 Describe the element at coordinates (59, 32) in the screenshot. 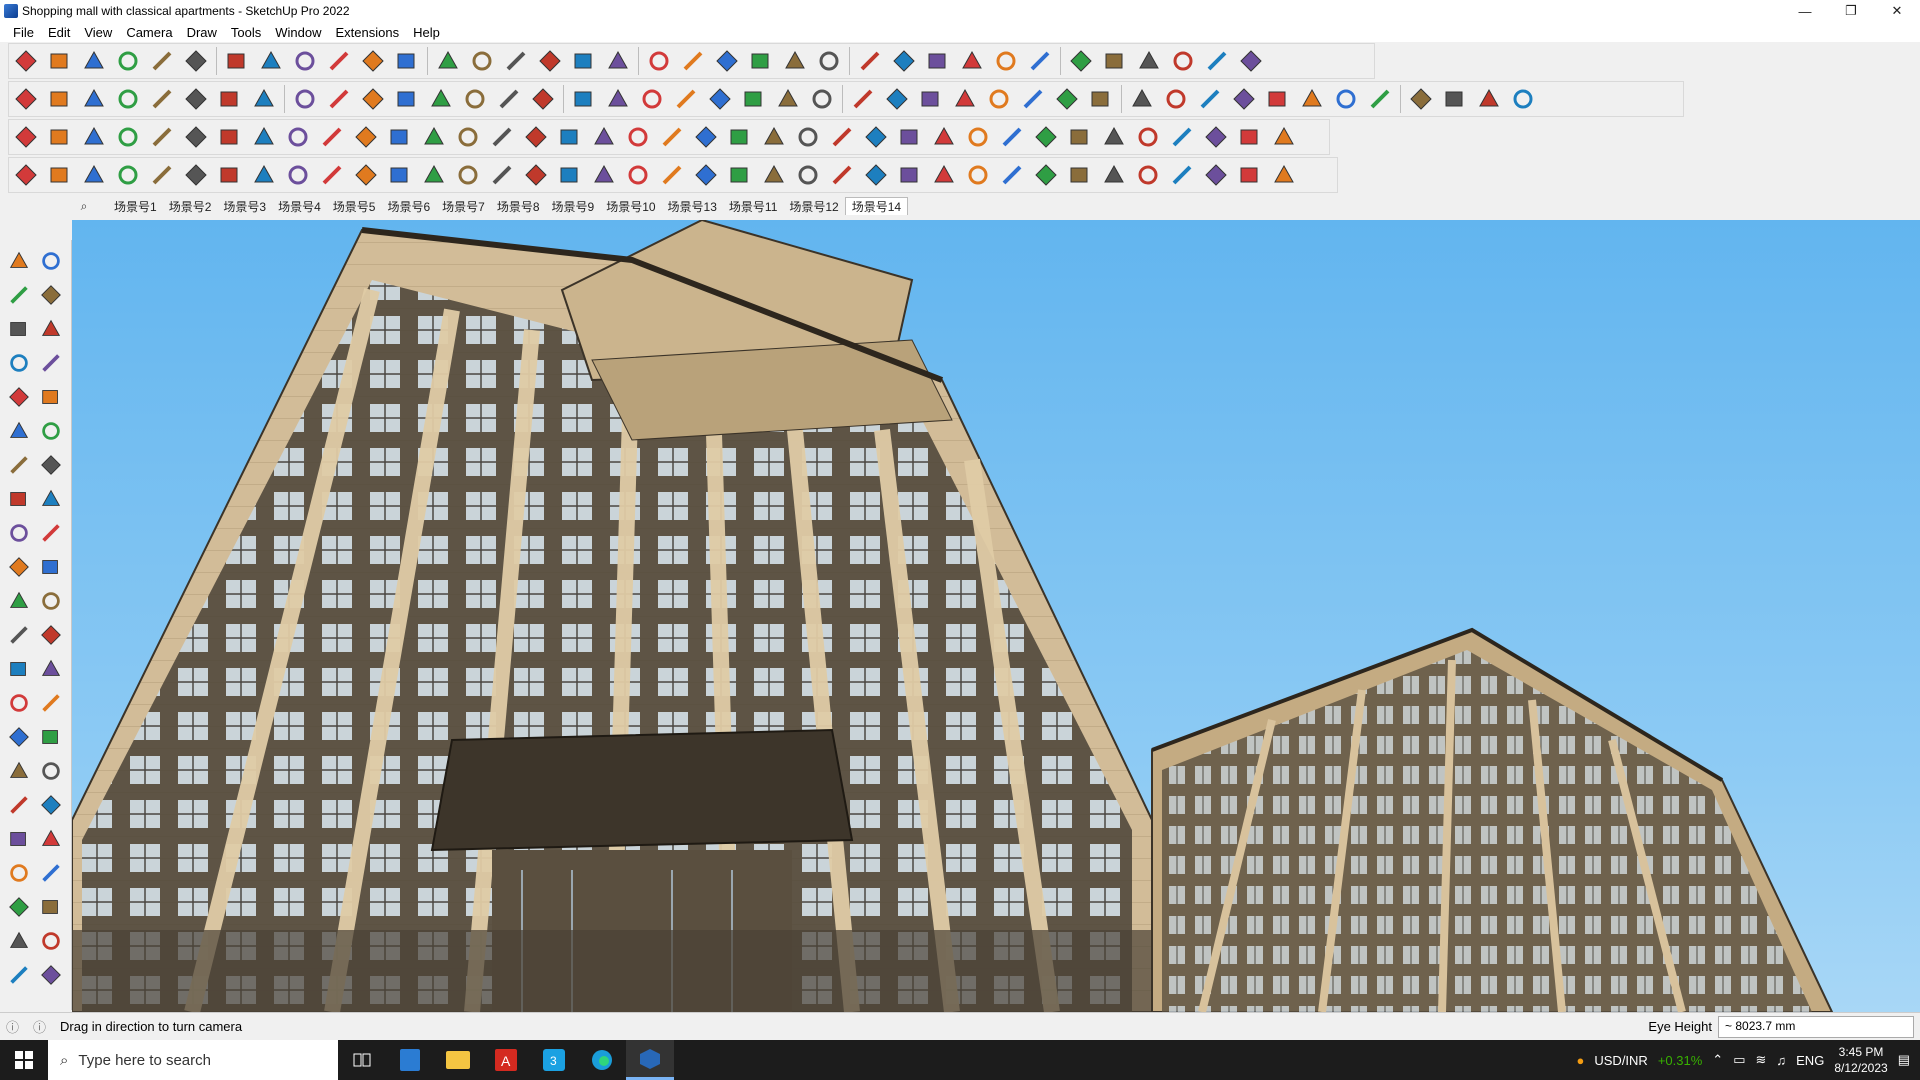

I see `menu-edit: Edit` at that location.